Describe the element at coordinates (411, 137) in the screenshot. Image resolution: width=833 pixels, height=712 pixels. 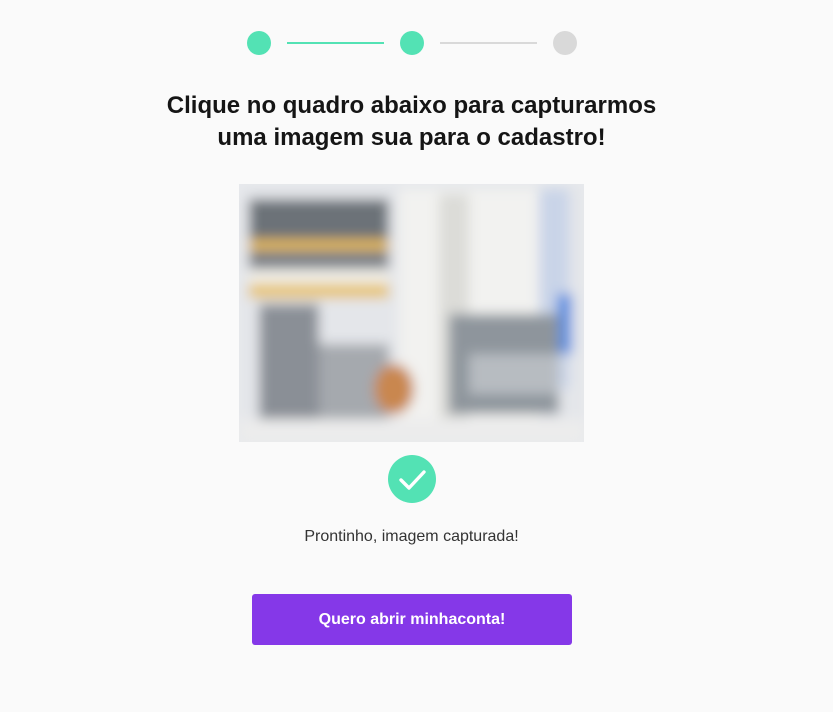
I see `page-title-line-2: uma imagem sua para o cadastro!` at that location.